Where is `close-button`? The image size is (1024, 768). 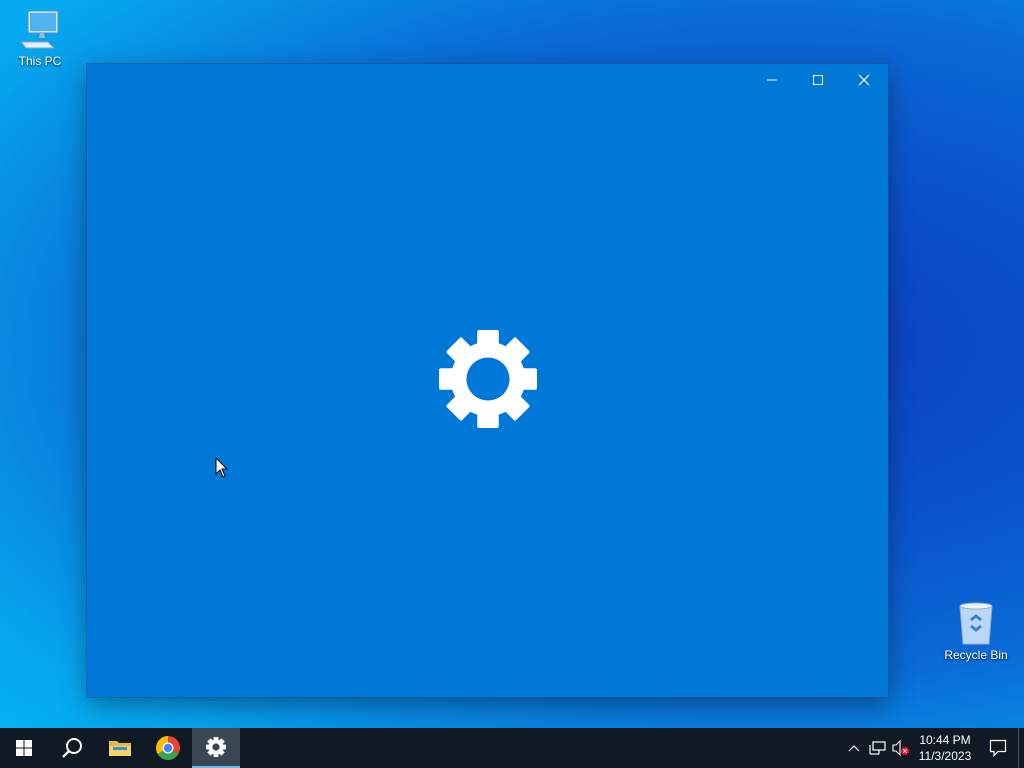 close-button is located at coordinates (864, 80).